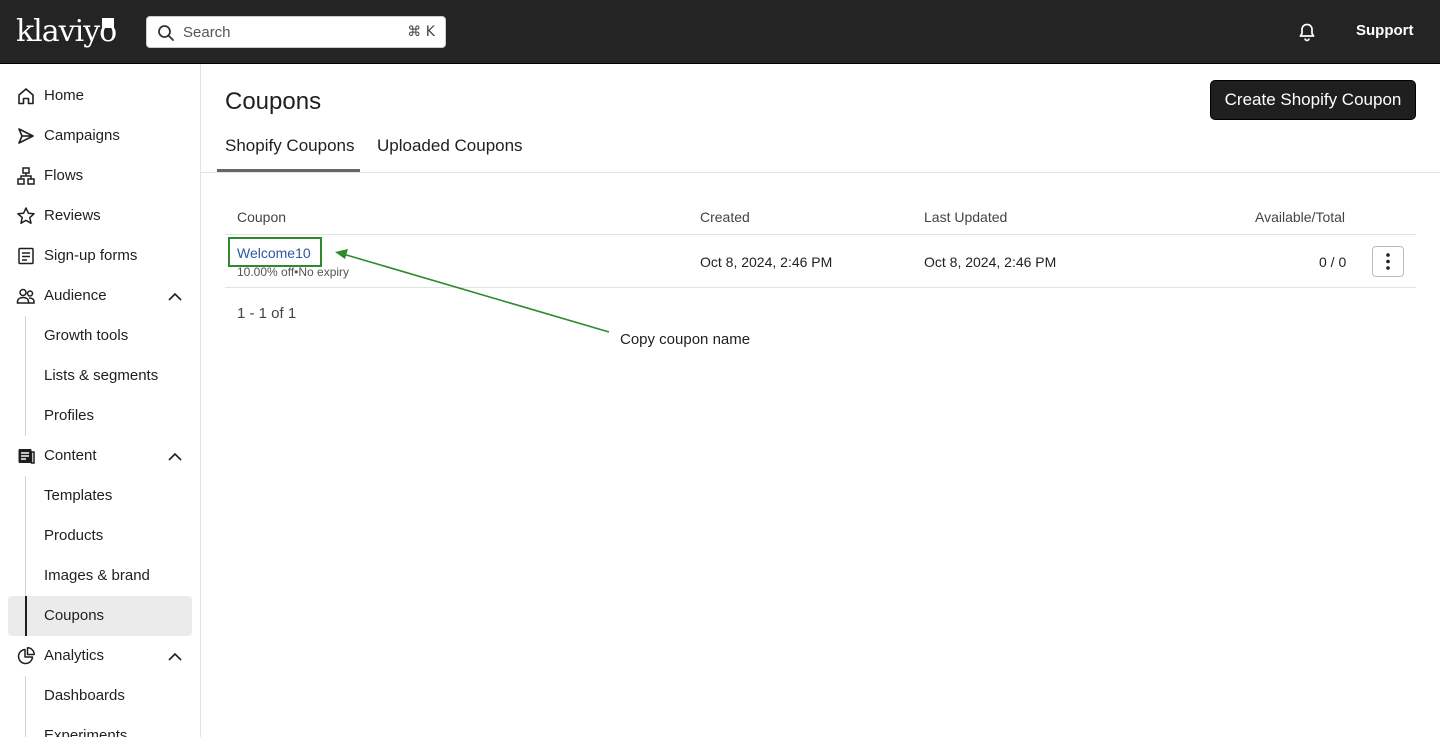  What do you see at coordinates (86, 335) in the screenshot?
I see `sidebar-item-label: Growth tools` at bounding box center [86, 335].